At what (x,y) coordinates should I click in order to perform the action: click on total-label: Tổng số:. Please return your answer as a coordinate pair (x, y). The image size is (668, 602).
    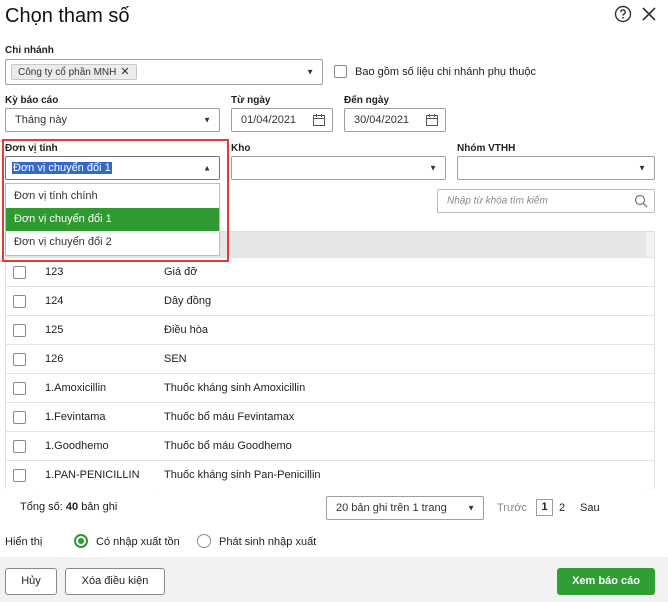
    Looking at the image, I should click on (41, 507).